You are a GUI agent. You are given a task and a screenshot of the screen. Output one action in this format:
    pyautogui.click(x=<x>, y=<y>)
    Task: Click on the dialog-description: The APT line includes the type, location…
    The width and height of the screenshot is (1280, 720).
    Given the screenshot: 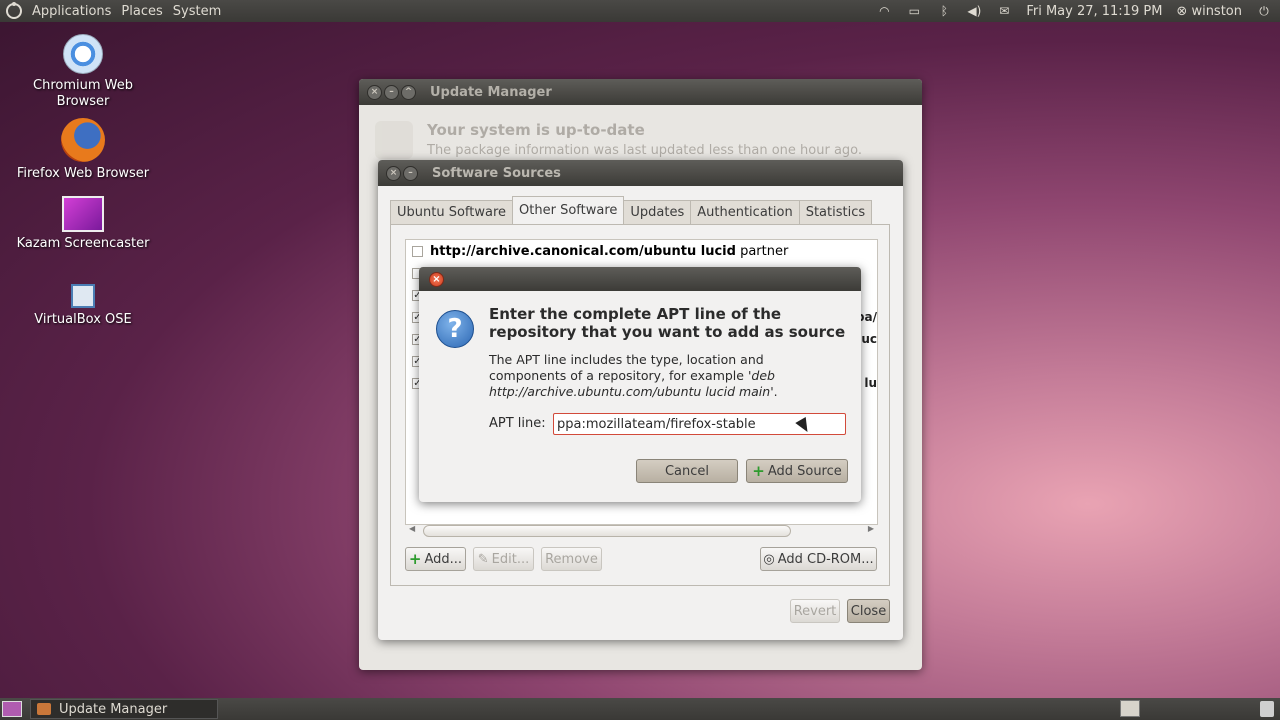 What is the action you would take?
    pyautogui.click(x=659, y=376)
    